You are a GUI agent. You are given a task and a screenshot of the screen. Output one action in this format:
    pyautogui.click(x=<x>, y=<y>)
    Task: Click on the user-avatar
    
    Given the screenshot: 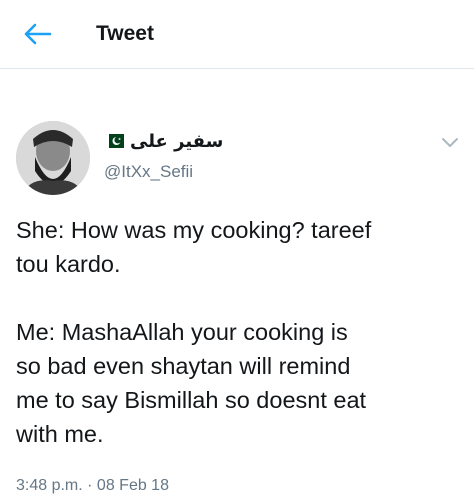 What is the action you would take?
    pyautogui.click(x=53, y=158)
    